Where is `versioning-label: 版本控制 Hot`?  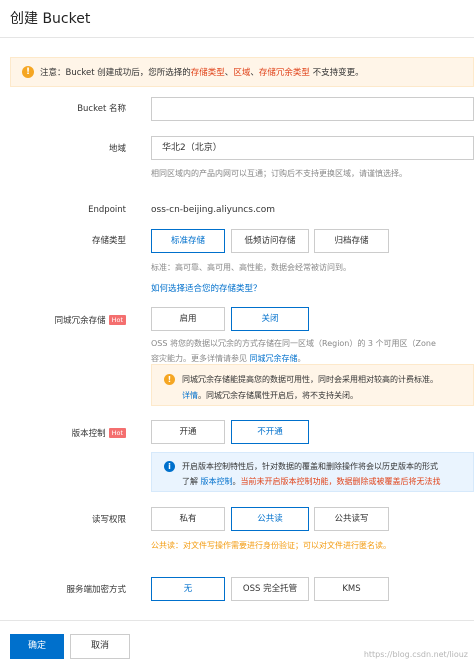 versioning-label: 版本控制 Hot is located at coordinates (99, 433).